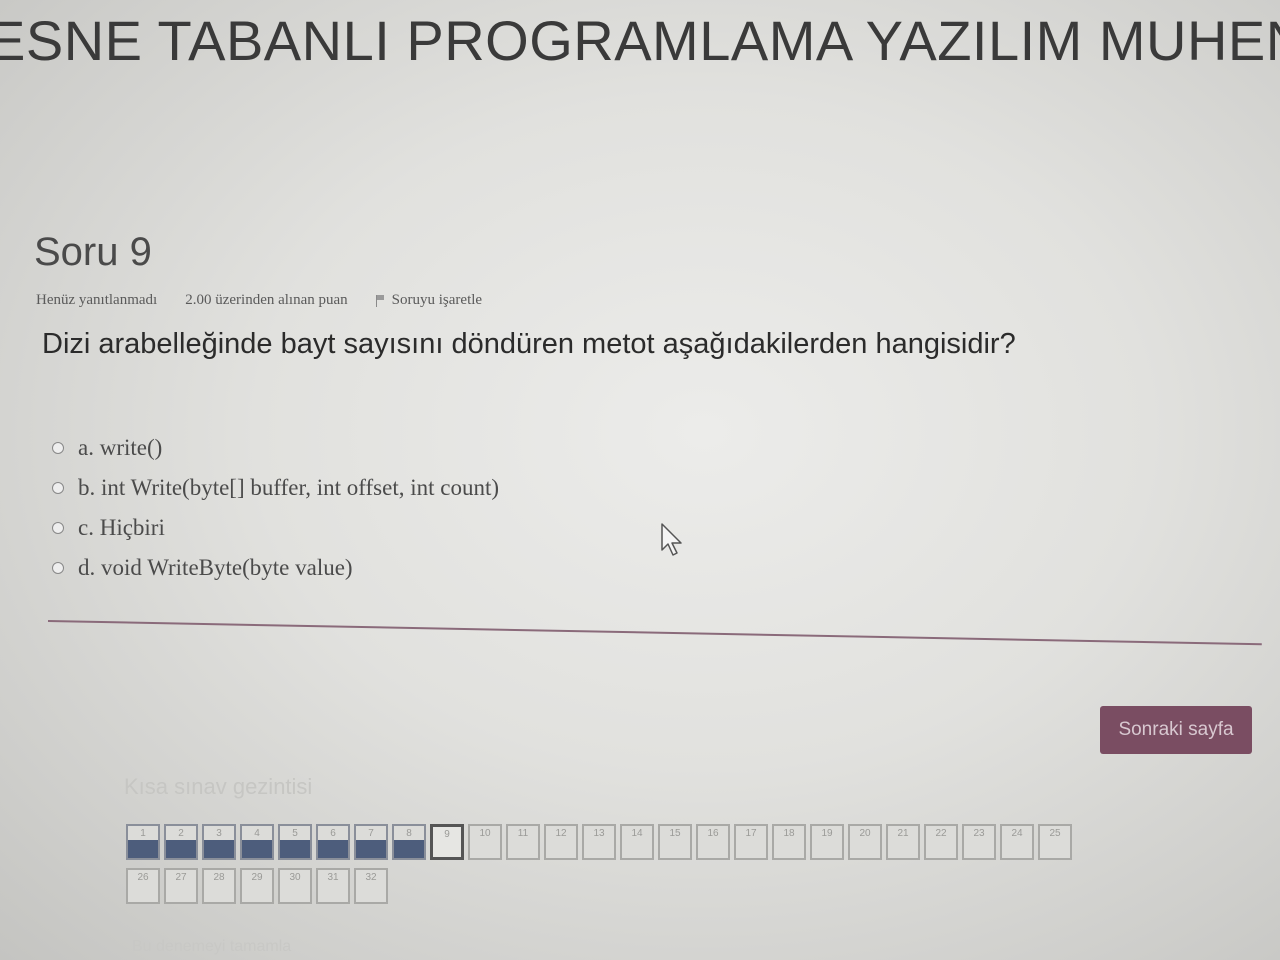 The image size is (1280, 960). What do you see at coordinates (941, 842) in the screenshot?
I see `quiz-nav-button-22: 22` at bounding box center [941, 842].